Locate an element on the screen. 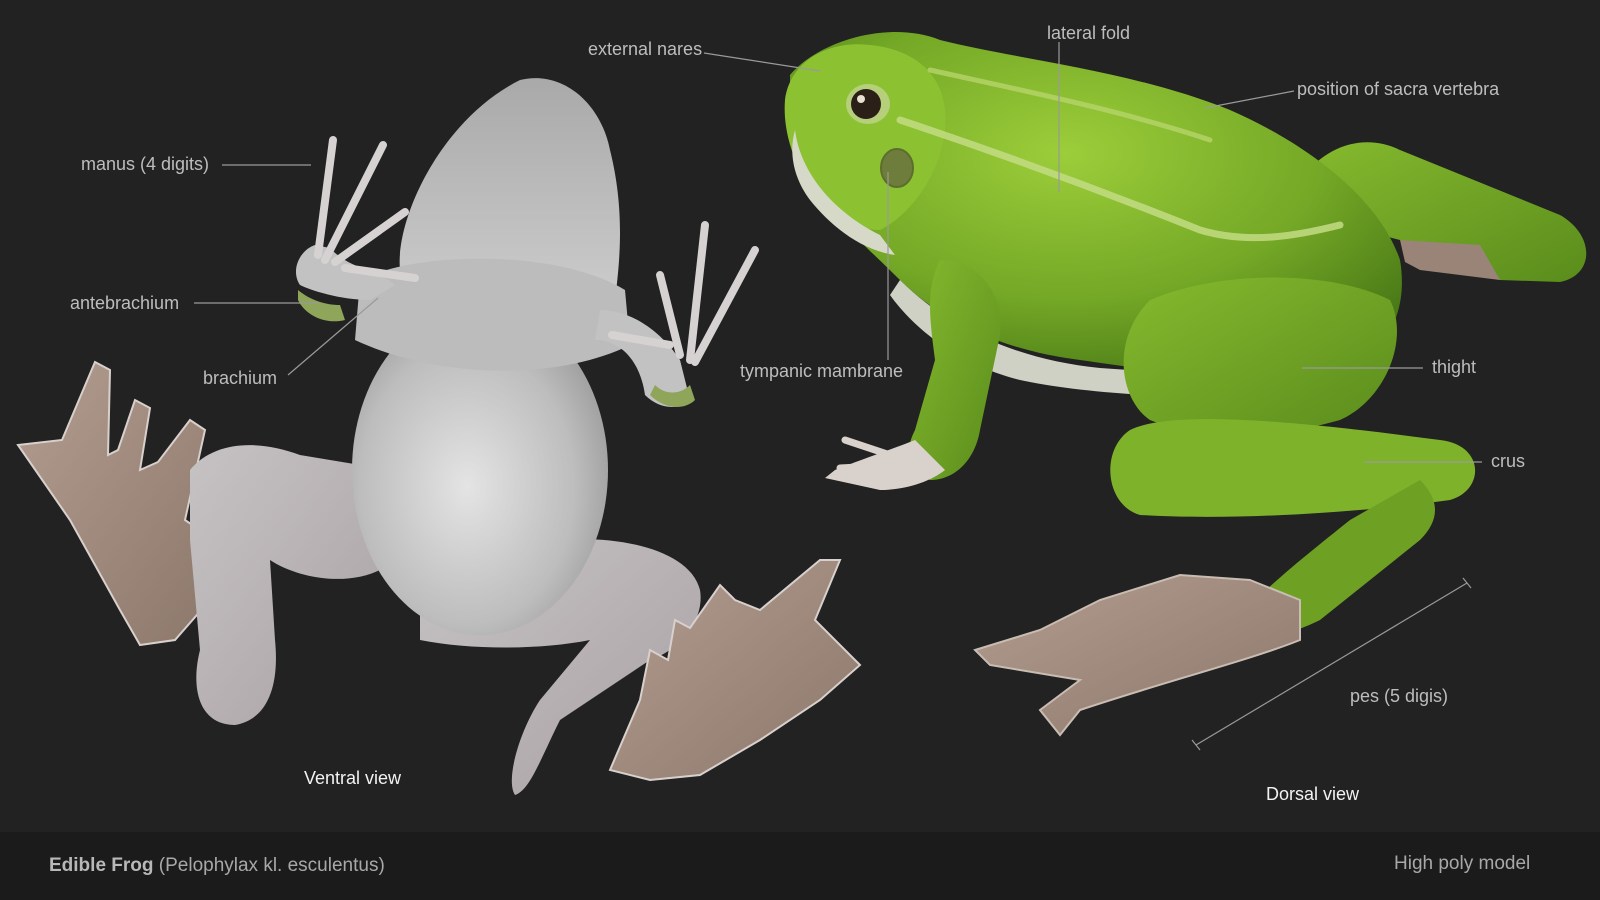 The width and height of the screenshot is (1600, 900). leader-pes-tick-b is located at coordinates (1467, 583).